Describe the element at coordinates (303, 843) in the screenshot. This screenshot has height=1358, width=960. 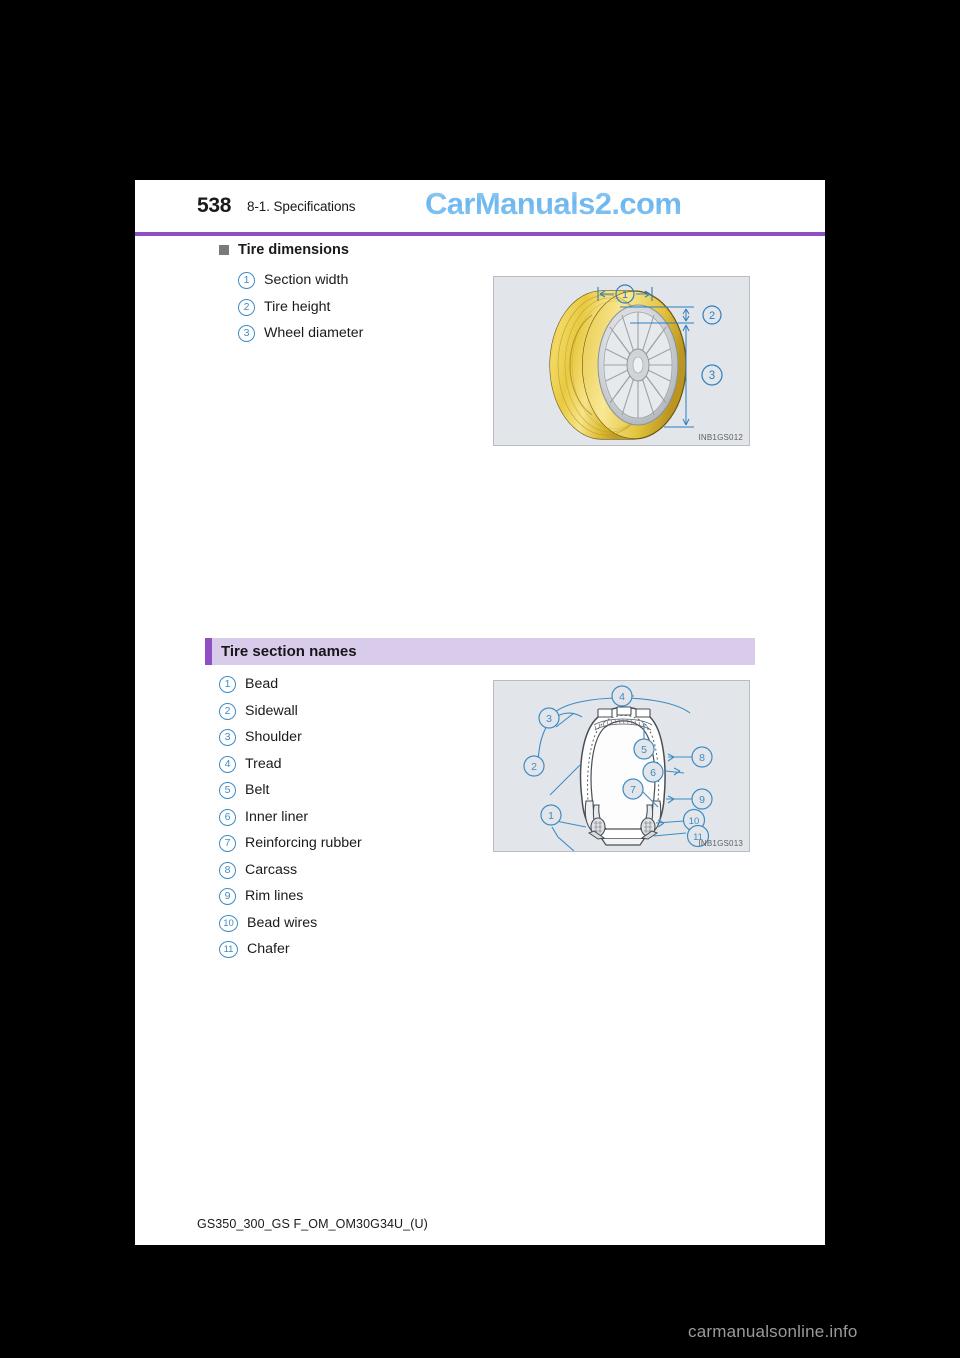
I see `list-item-label: Reinforcing rubber` at that location.